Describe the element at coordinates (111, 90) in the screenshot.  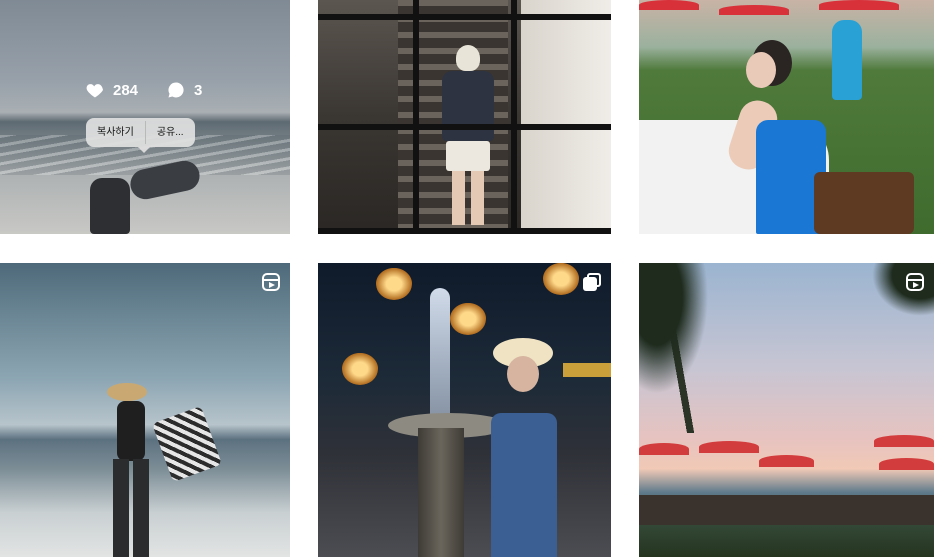
I see `like-count: 284` at that location.